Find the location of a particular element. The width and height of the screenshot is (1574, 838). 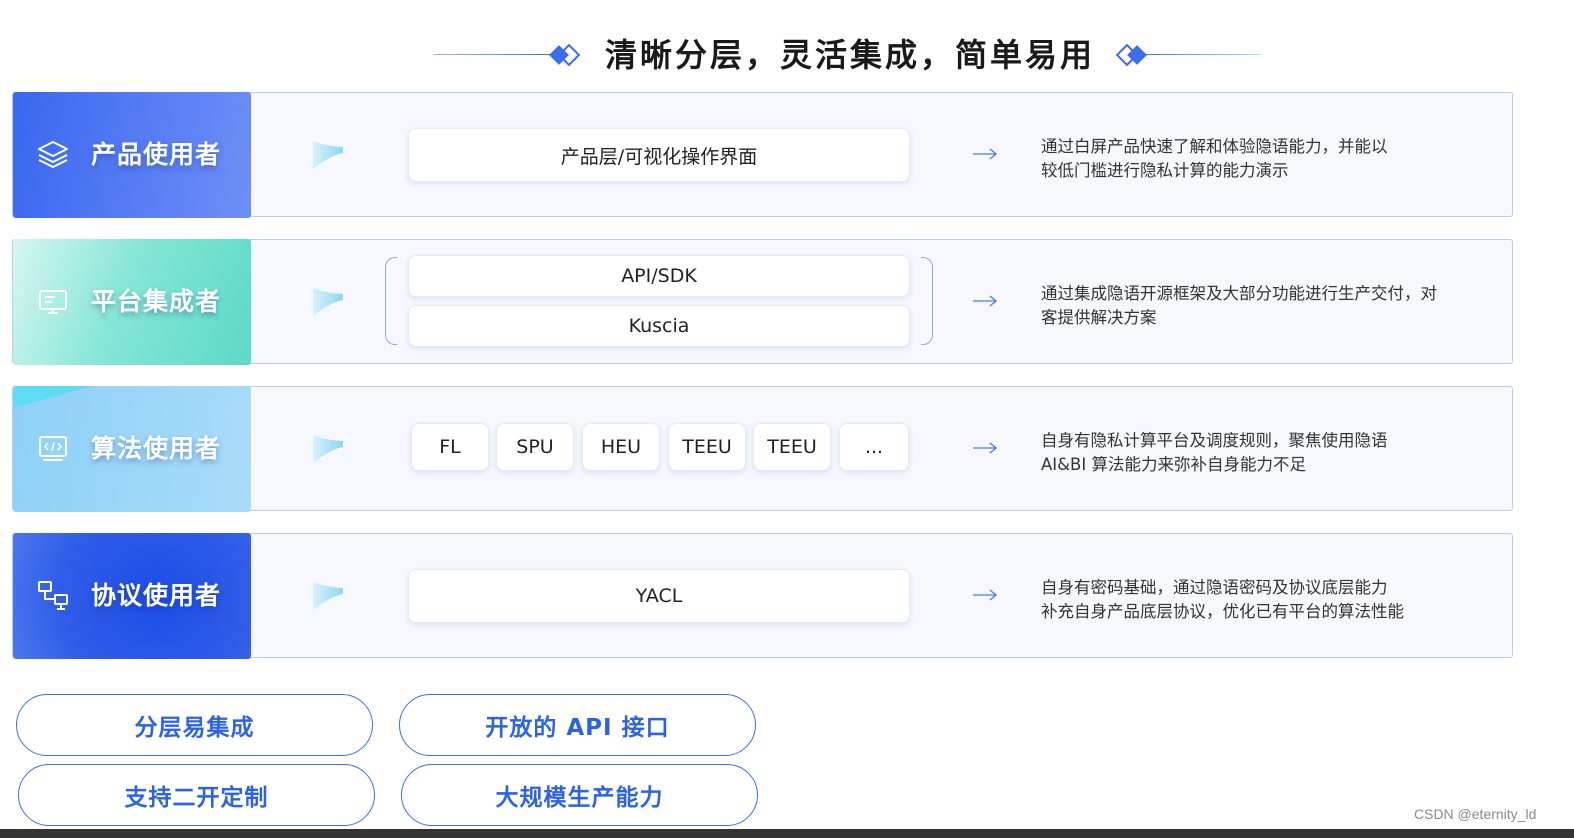

role-label: 产品使用者 is located at coordinates (156, 154).